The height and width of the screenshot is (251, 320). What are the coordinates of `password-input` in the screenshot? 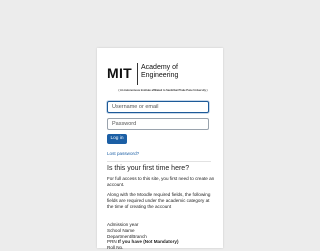 It's located at (158, 124).